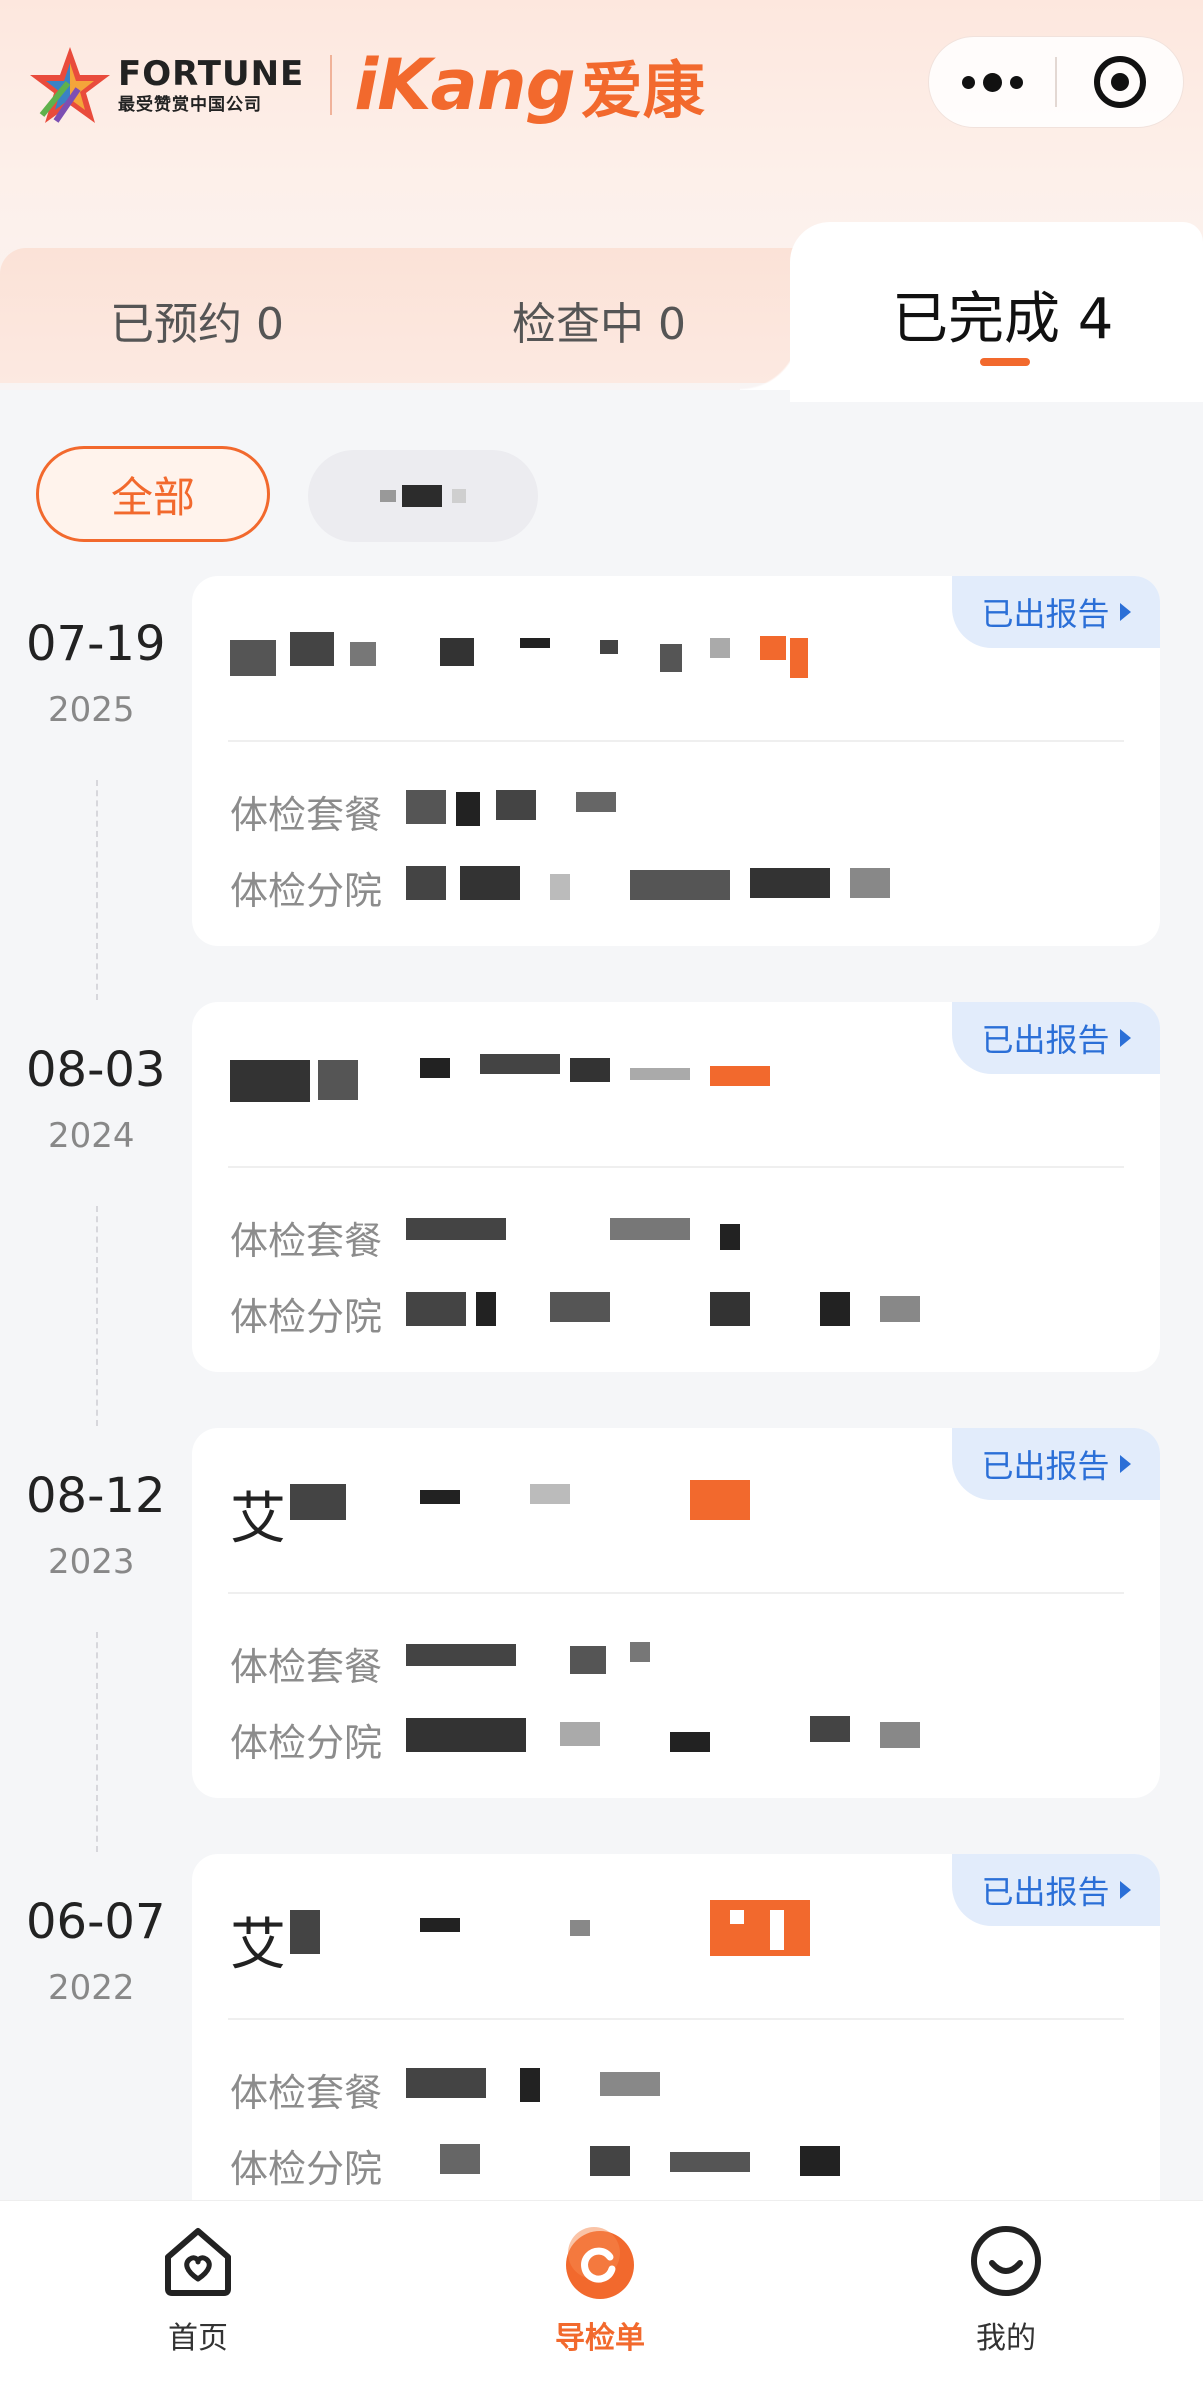 The image size is (1203, 2396). I want to click on active-tab-indicator, so click(1005, 362).